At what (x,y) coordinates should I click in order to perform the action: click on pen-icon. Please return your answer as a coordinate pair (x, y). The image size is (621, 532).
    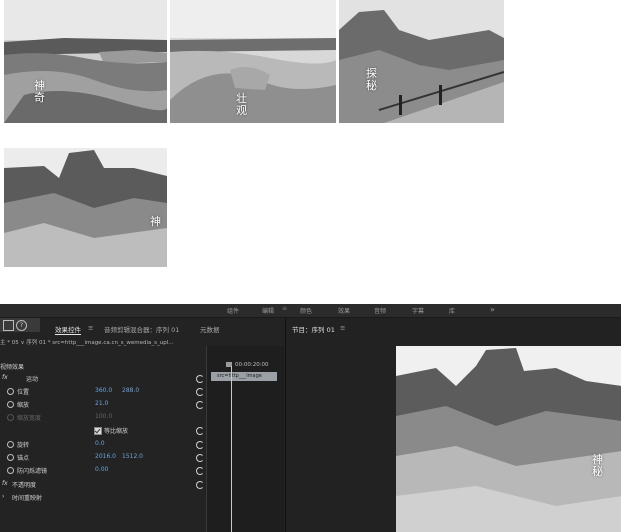
    Looking at the image, I should click on (8, 325).